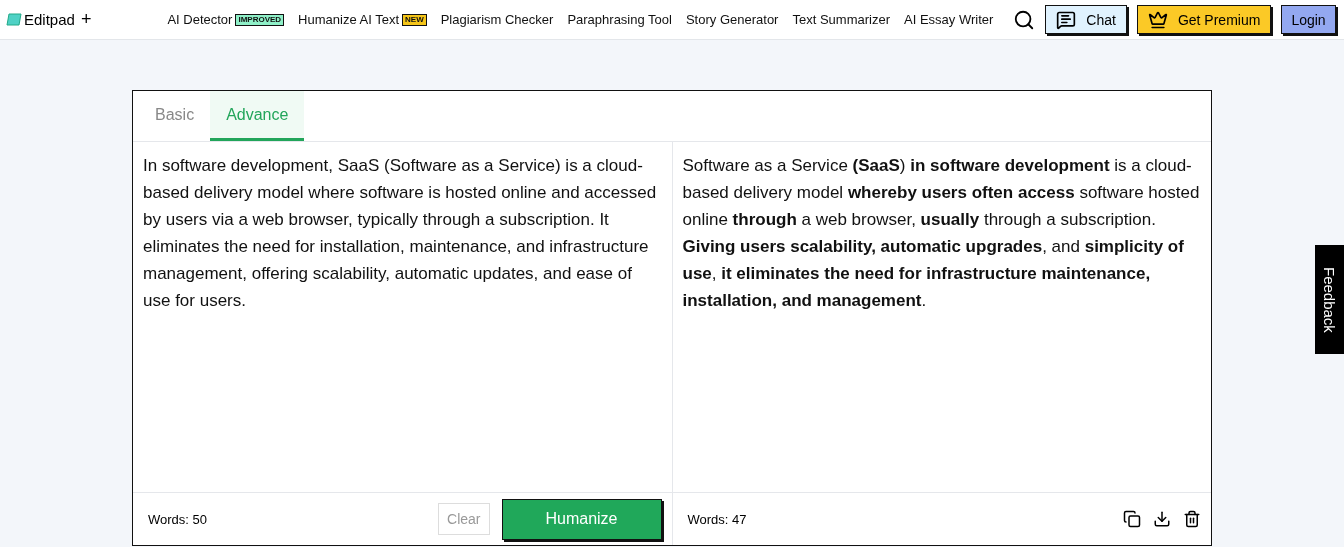 Image resolution: width=1344 pixels, height=547 pixels. I want to click on nav-link: AI Detector IMPROVED, so click(226, 19).